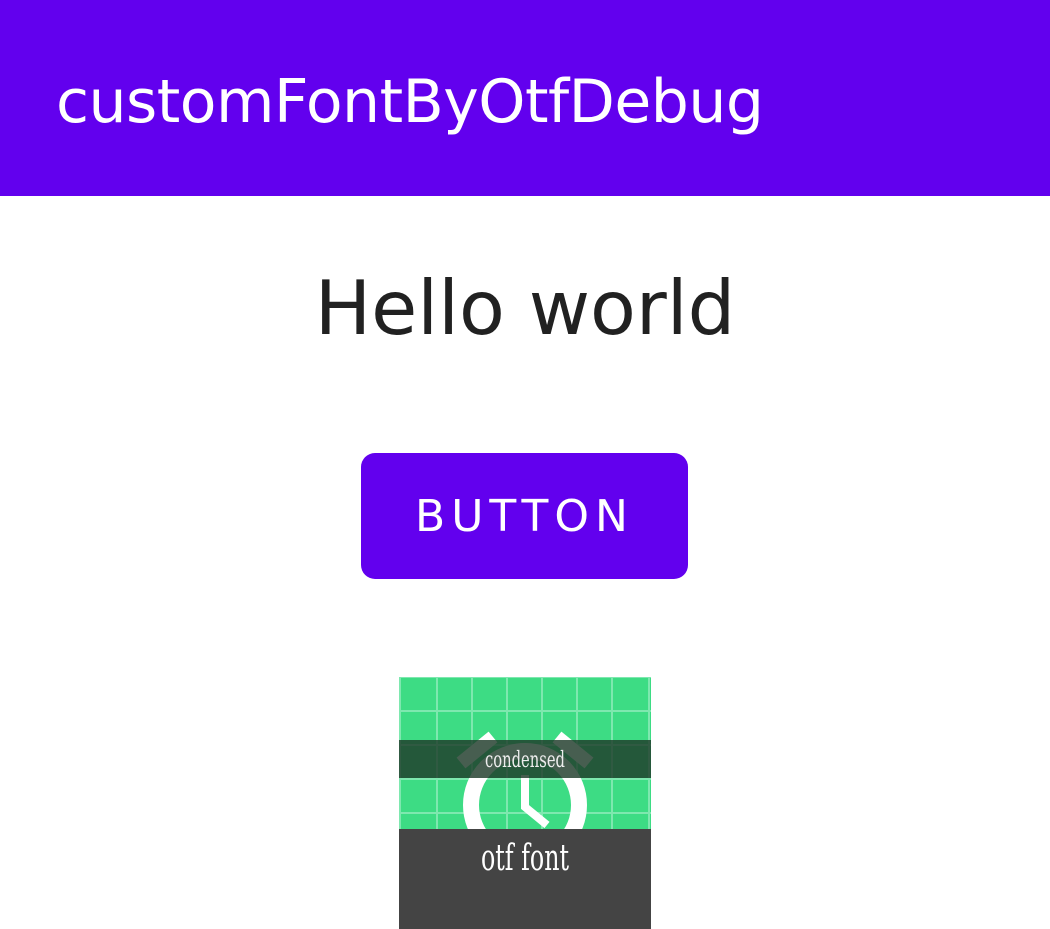 Image resolution: width=1050 pixels, height=929 pixels. What do you see at coordinates (525, 858) in the screenshot?
I see `otf-font-label: otf font` at bounding box center [525, 858].